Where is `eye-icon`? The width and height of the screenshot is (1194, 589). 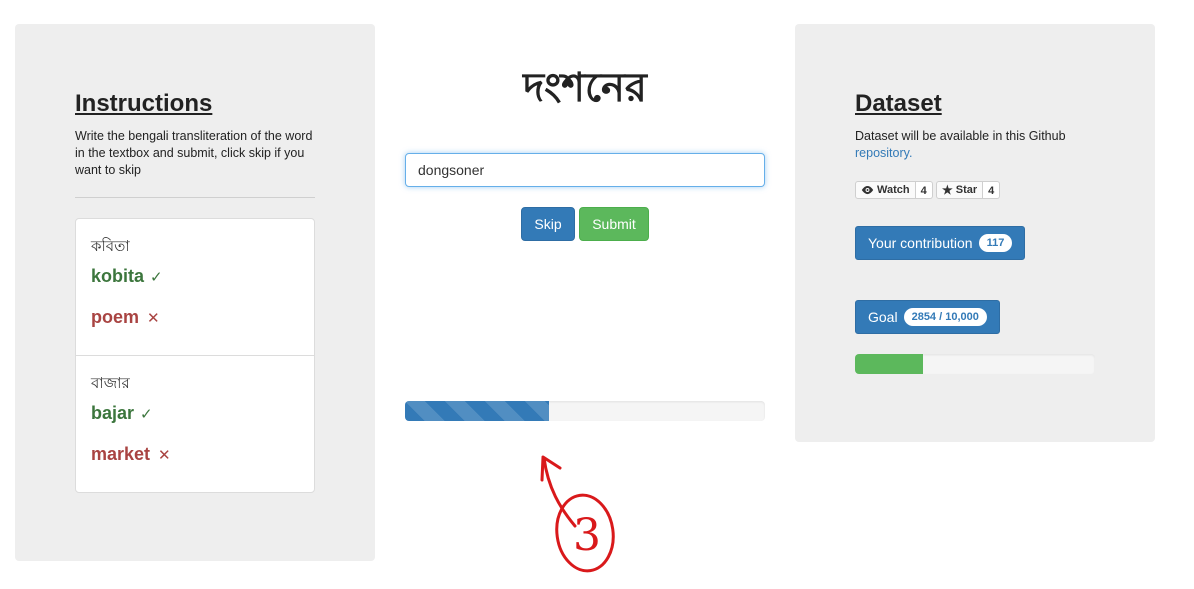
eye-icon is located at coordinates (867, 190).